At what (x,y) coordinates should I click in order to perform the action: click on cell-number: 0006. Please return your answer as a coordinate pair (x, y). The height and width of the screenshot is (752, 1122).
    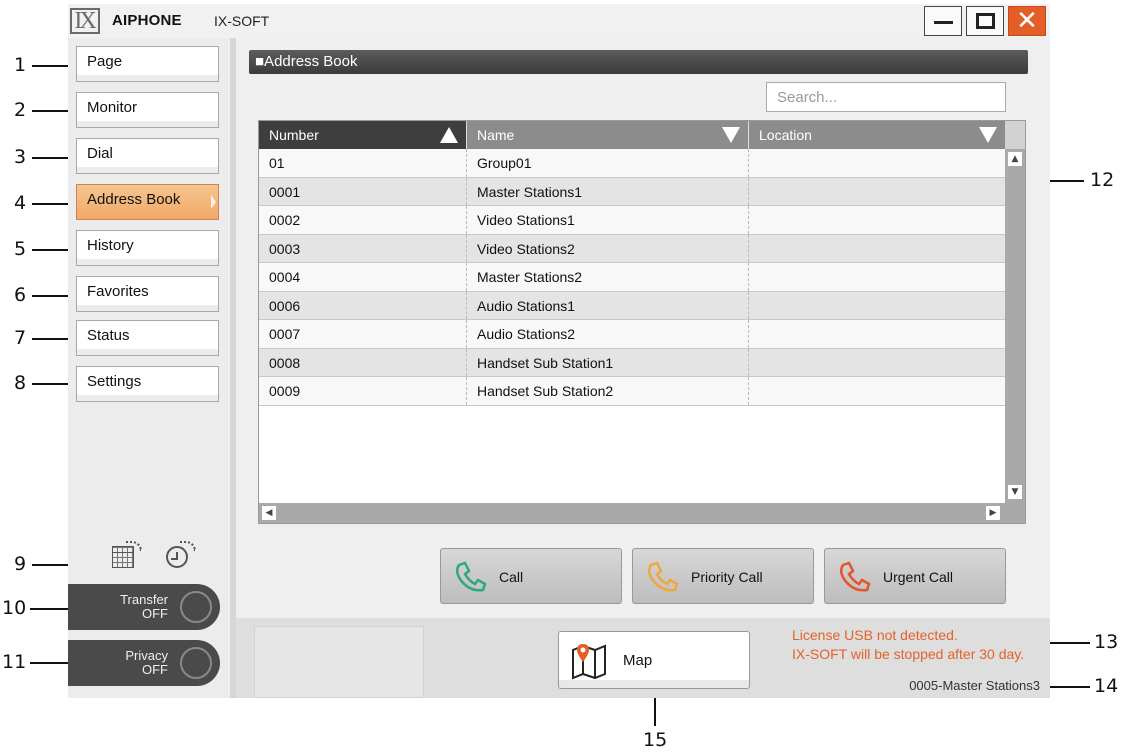
    Looking at the image, I should click on (363, 305).